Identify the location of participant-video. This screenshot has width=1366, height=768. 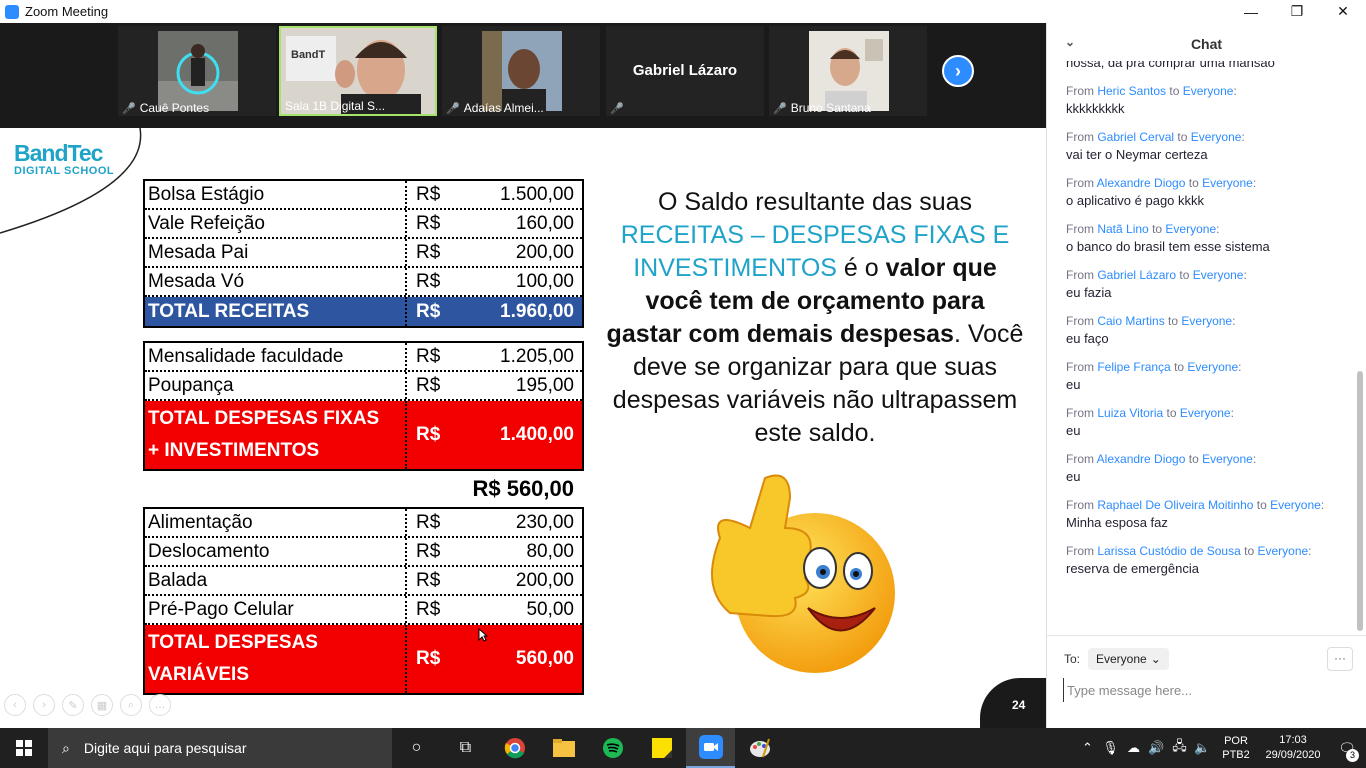
(849, 71).